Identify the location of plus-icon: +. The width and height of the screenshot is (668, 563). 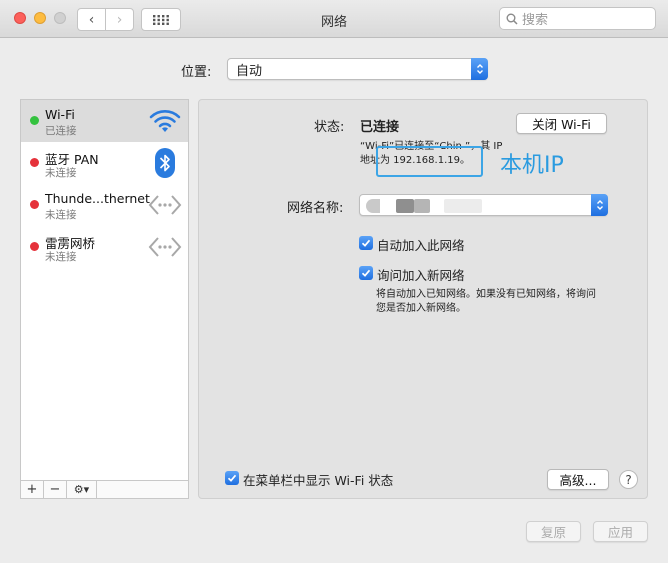
(32, 489).